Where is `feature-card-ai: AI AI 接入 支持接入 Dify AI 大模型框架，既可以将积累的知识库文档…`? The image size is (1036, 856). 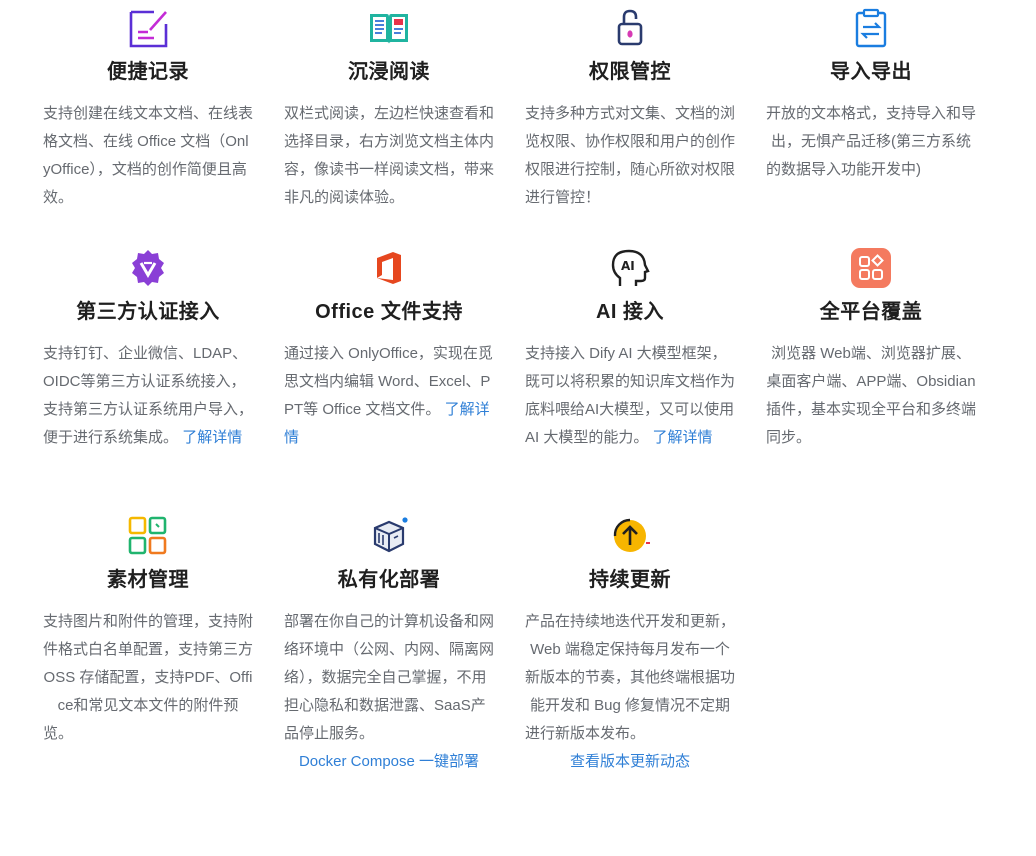
feature-card-ai: AI AI 接入 支持接入 Dify AI 大模型框架，既可以将积累的知识库文档… is located at coordinates (630, 349).